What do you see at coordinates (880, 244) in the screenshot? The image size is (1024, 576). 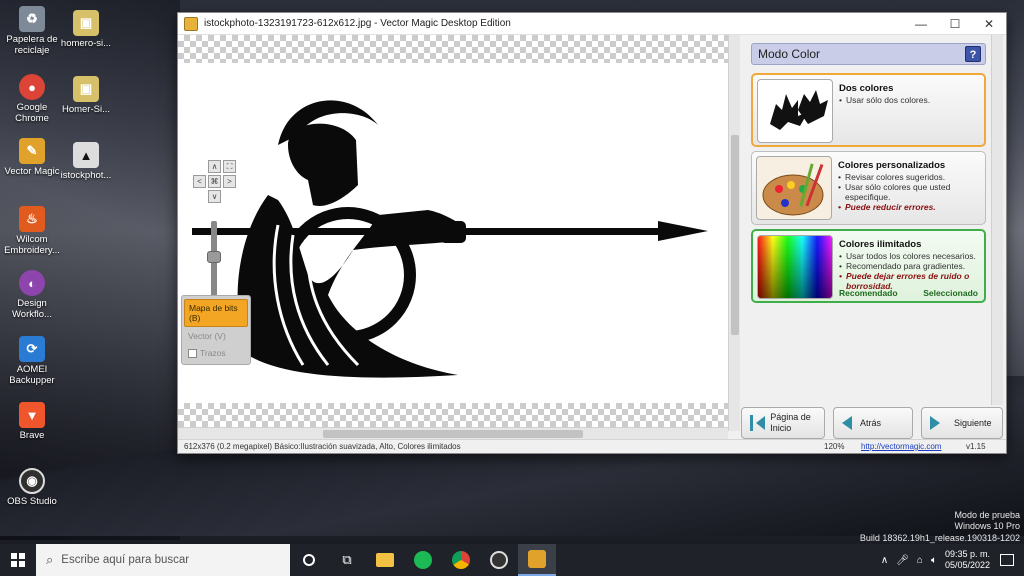 I see `option-title: Colores ilimitados` at bounding box center [880, 244].